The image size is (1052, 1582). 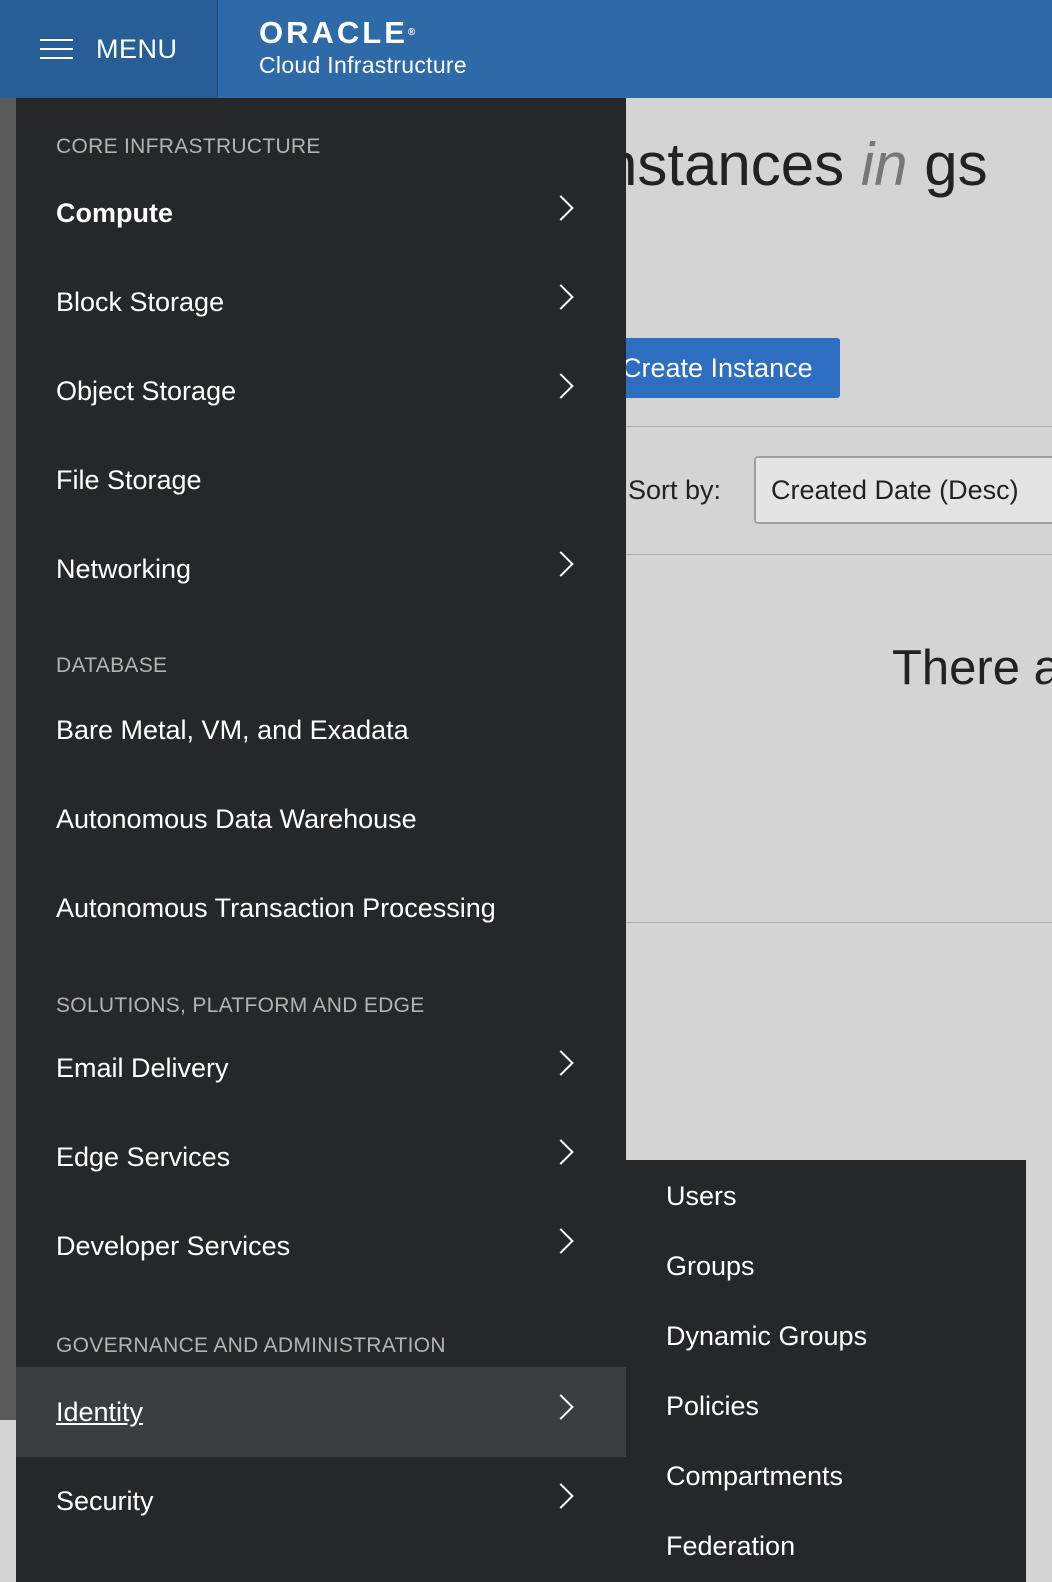 What do you see at coordinates (140, 302) in the screenshot?
I see `nav-item-label: Block Storage` at bounding box center [140, 302].